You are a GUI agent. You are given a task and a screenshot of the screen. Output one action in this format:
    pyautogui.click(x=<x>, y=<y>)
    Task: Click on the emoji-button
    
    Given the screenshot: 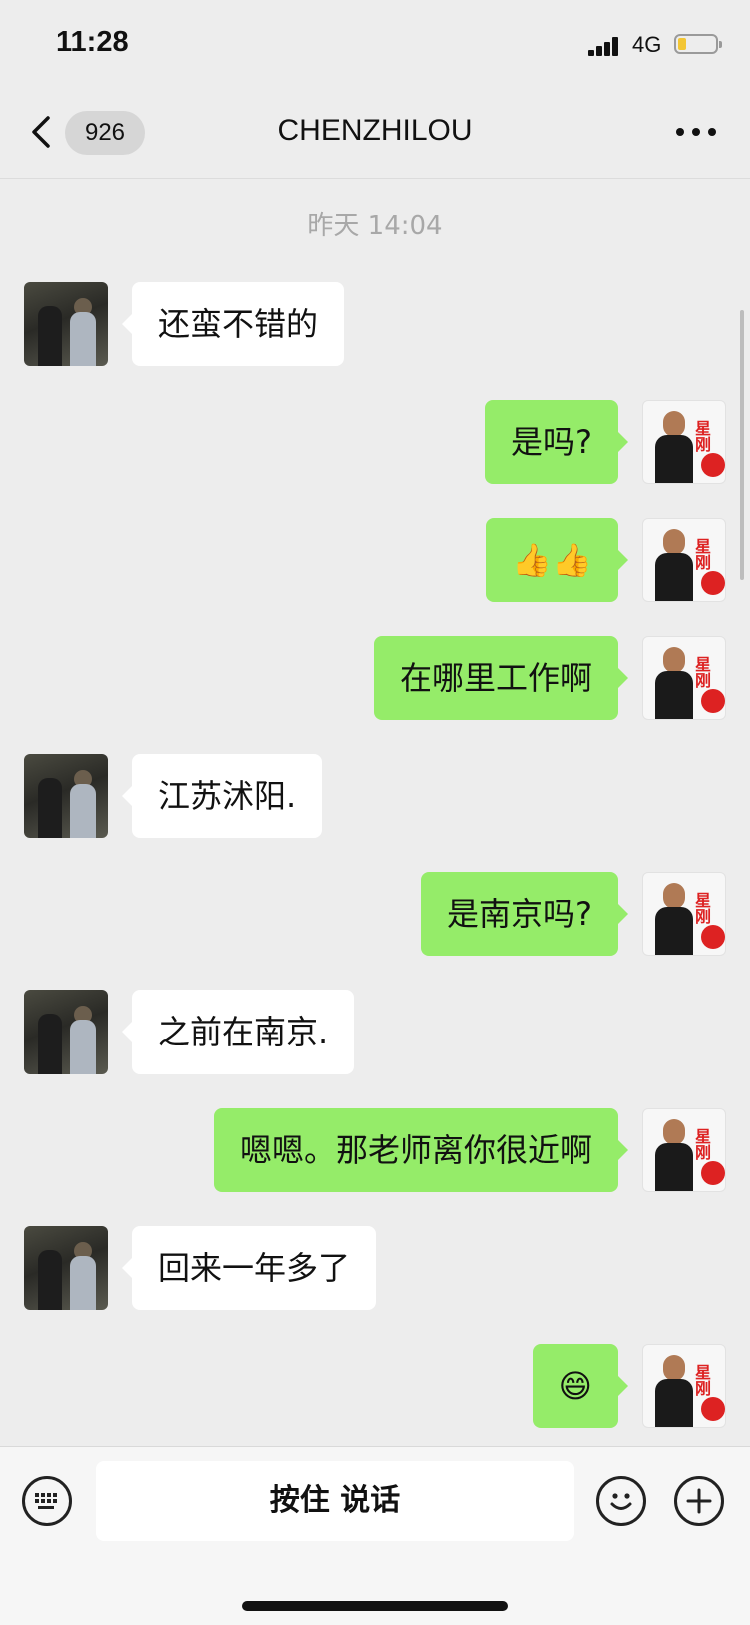 What is the action you would take?
    pyautogui.click(x=621, y=1501)
    